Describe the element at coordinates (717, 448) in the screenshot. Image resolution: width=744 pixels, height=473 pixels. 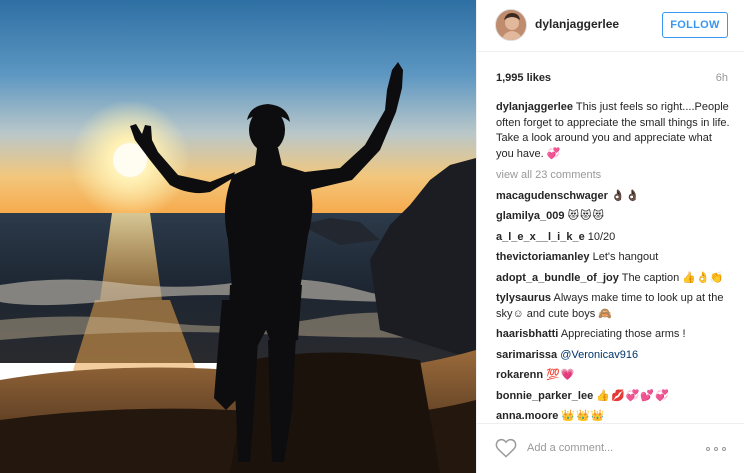
I see `more-options-icon` at that location.